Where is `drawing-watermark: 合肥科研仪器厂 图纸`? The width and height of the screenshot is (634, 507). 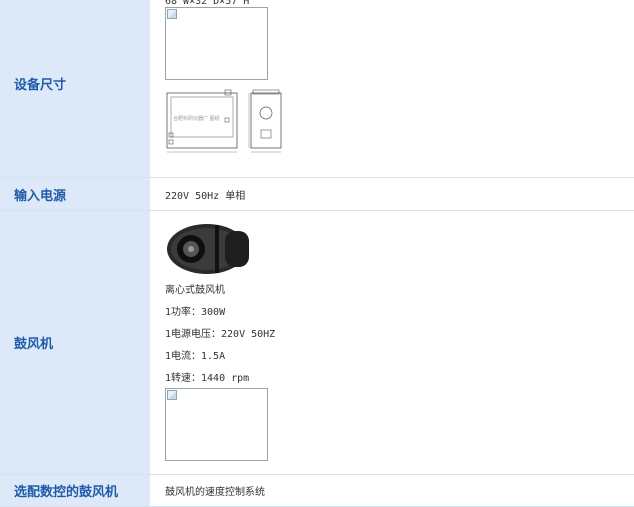
drawing-watermark: 合肥科研仪器厂 图纸 is located at coordinates (196, 118).